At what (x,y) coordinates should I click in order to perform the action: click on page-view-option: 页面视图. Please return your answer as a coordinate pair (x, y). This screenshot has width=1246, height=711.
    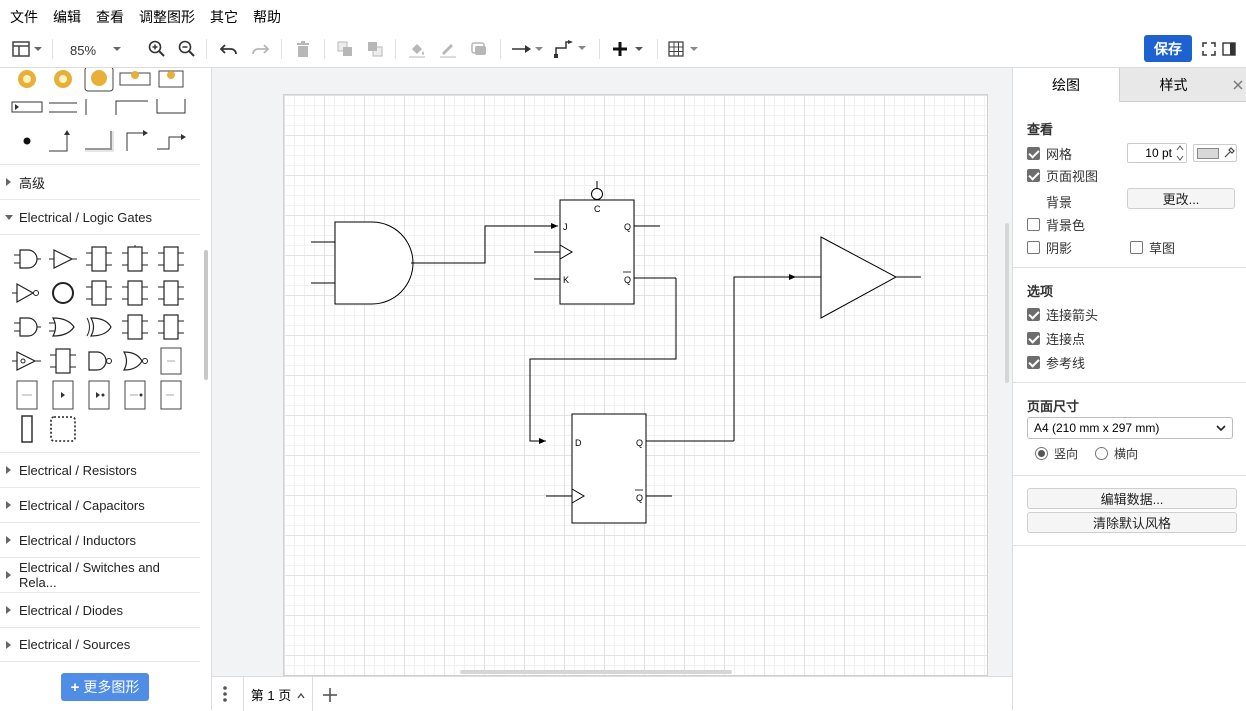
    Looking at the image, I should click on (1062, 175).